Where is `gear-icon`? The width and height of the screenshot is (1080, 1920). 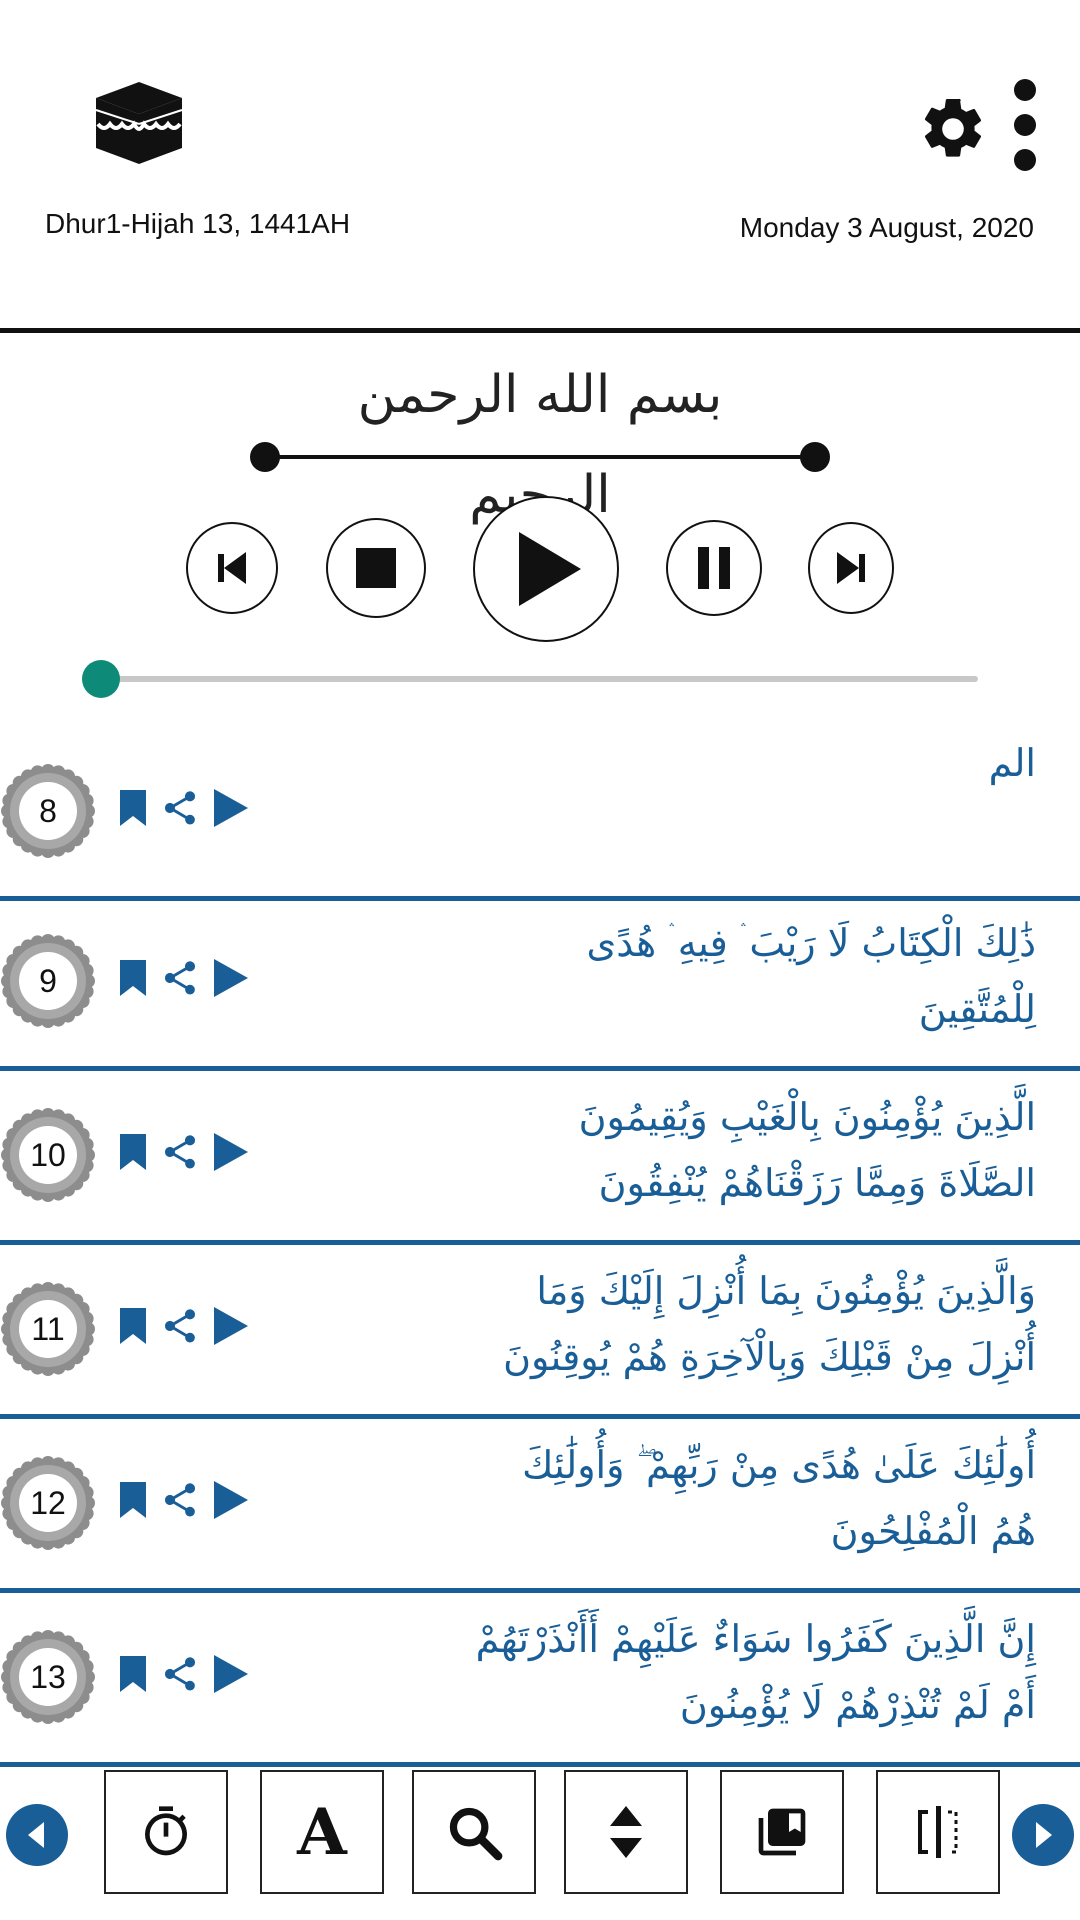
gear-icon is located at coordinates (953, 129).